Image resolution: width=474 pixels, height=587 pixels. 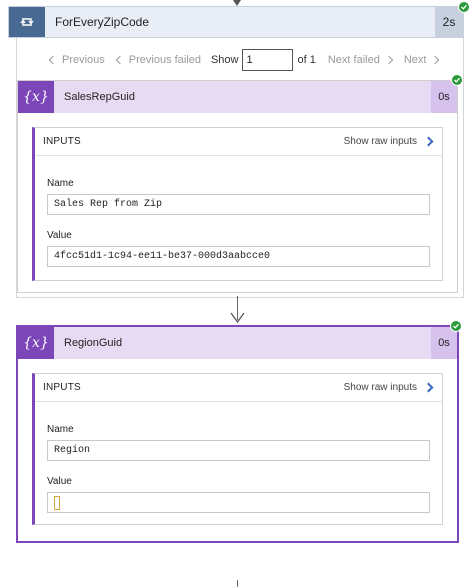 I want to click on page-number-input, so click(x=268, y=60).